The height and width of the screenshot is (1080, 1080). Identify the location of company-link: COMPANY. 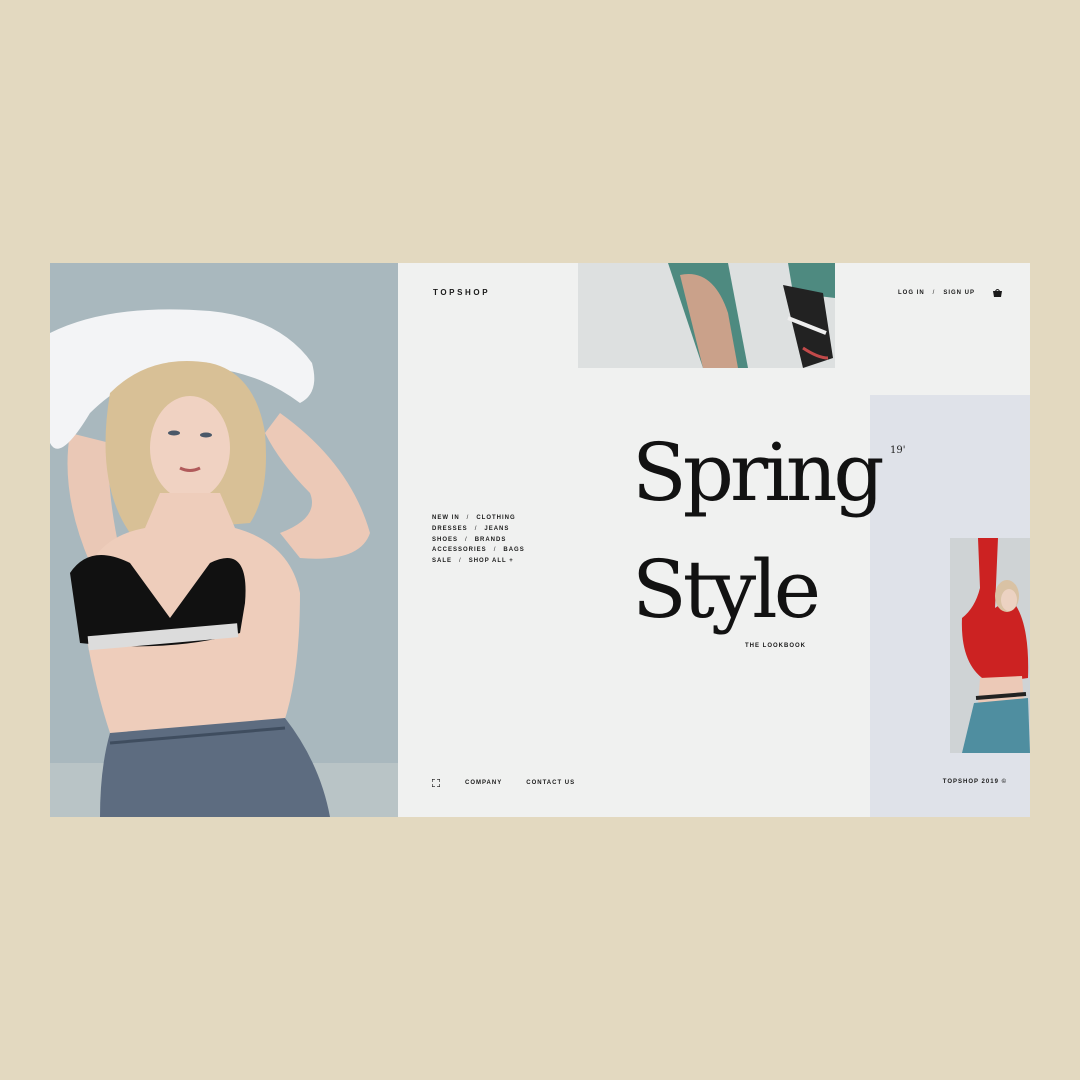
(483, 783).